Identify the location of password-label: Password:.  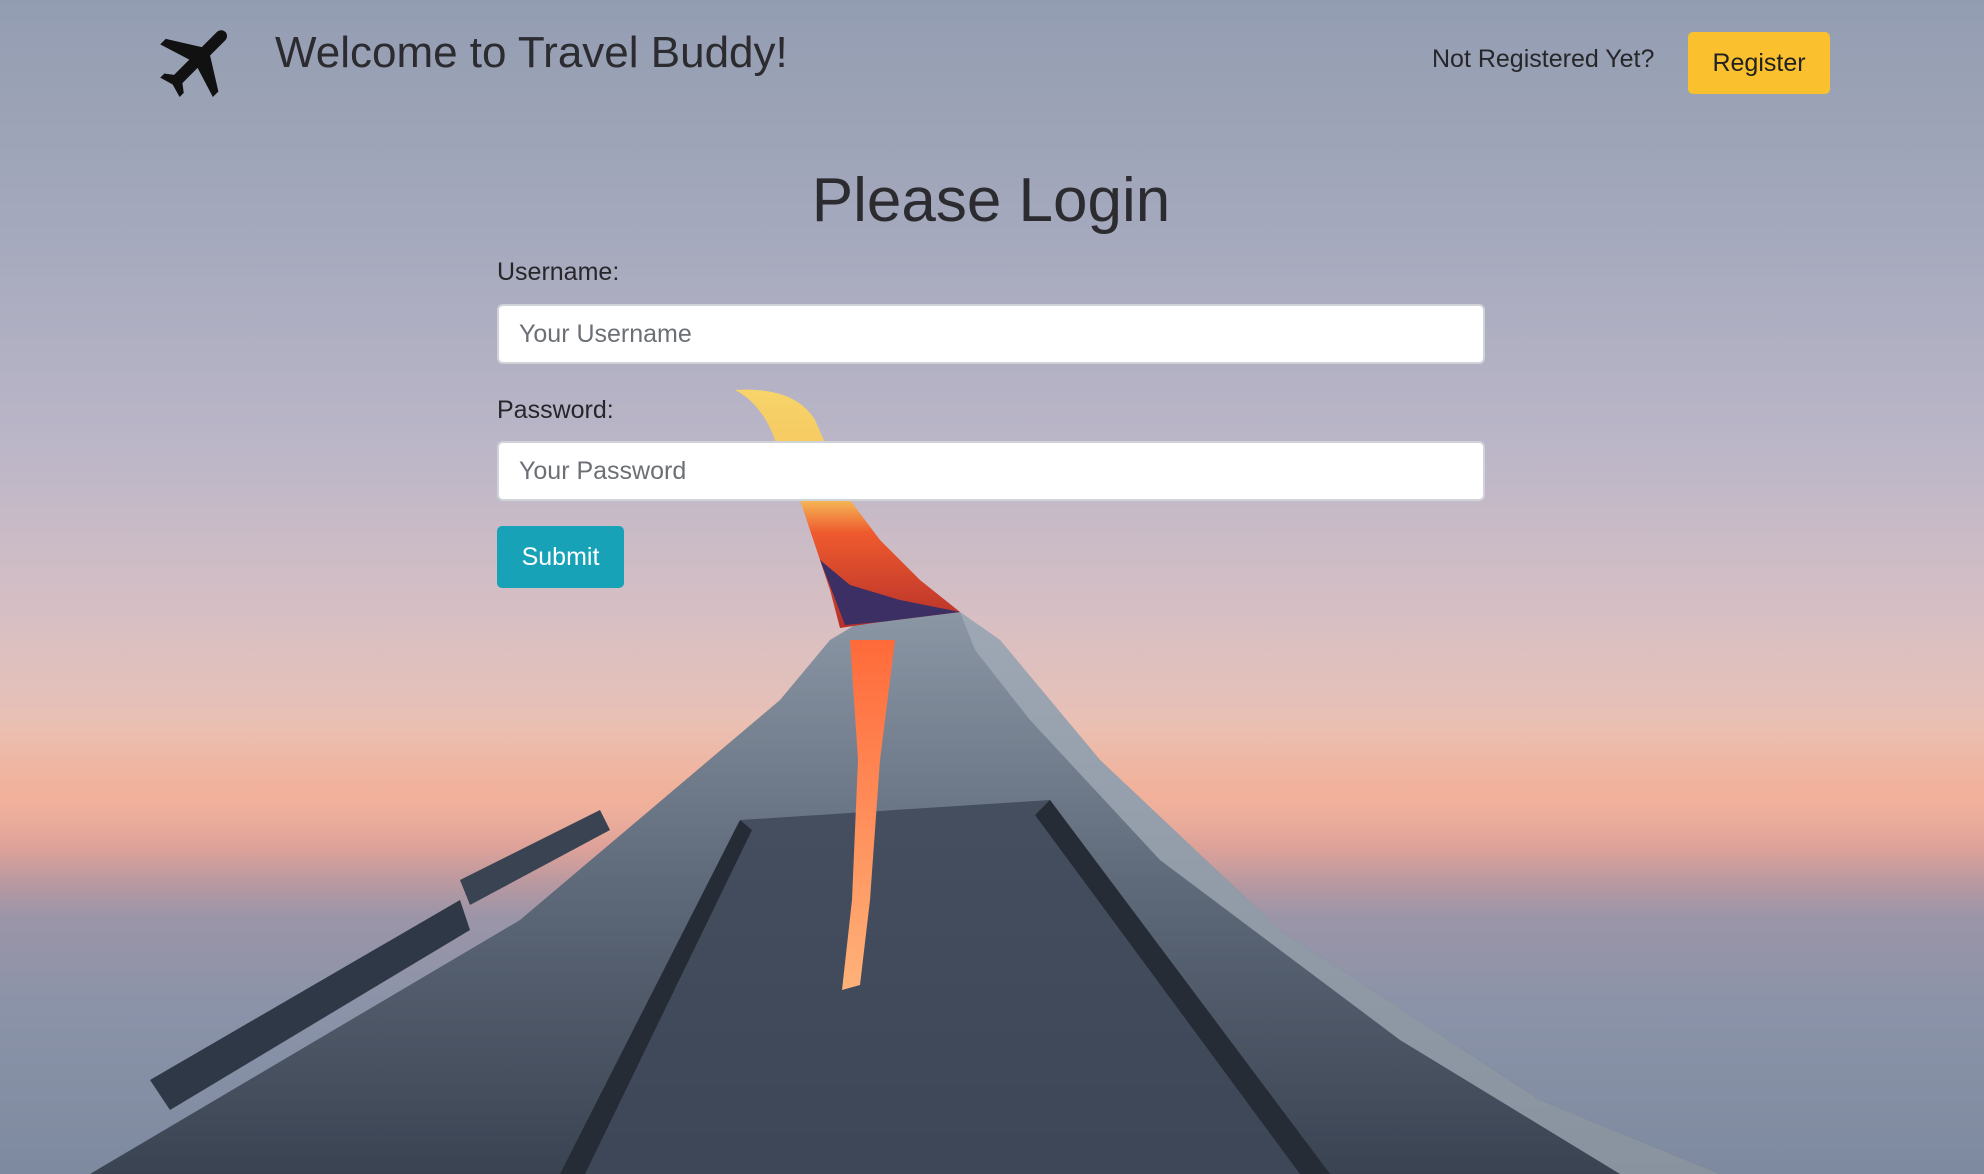
(555, 410).